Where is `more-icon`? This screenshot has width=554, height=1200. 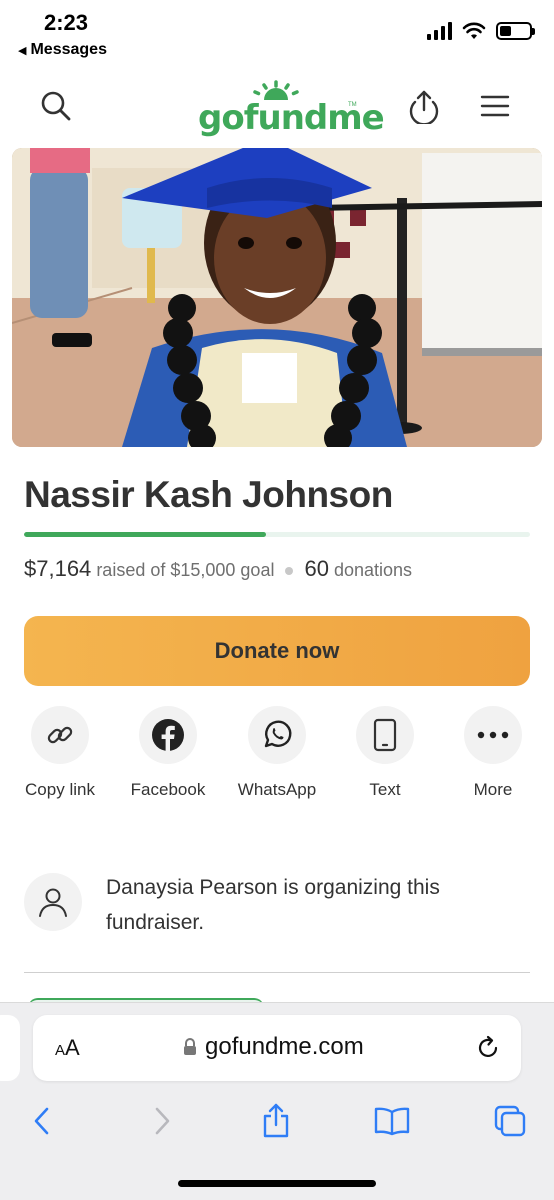
more-icon is located at coordinates (493, 735).